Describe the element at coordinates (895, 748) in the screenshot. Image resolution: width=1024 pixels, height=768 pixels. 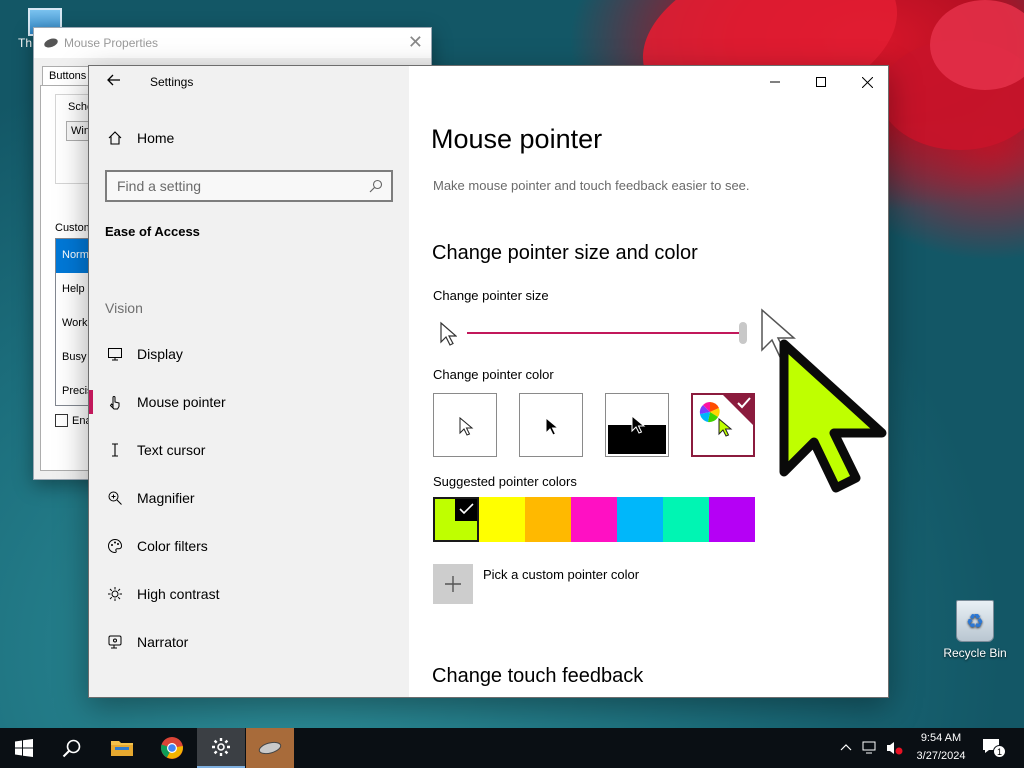
I see `volume-muted-icon` at that location.